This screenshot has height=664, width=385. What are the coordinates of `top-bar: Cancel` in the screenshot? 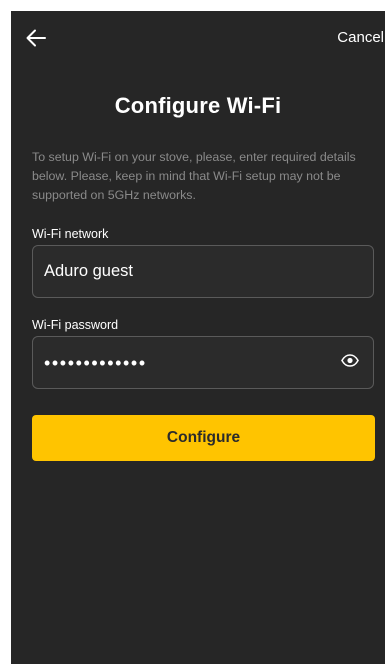 It's located at (198, 37).